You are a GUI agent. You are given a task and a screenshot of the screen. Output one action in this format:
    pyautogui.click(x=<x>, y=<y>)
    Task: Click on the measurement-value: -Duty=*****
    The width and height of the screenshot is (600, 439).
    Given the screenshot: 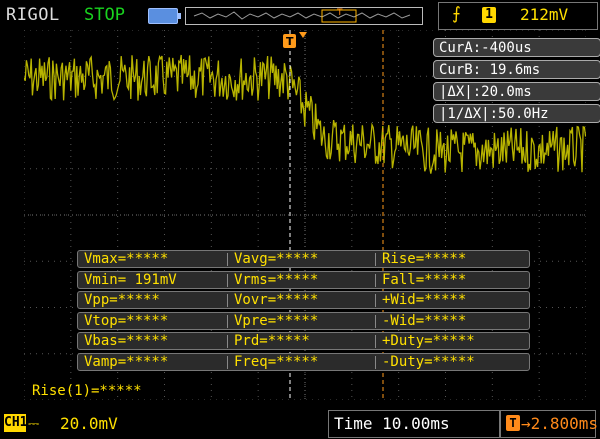 What is the action you would take?
    pyautogui.click(x=428, y=361)
    